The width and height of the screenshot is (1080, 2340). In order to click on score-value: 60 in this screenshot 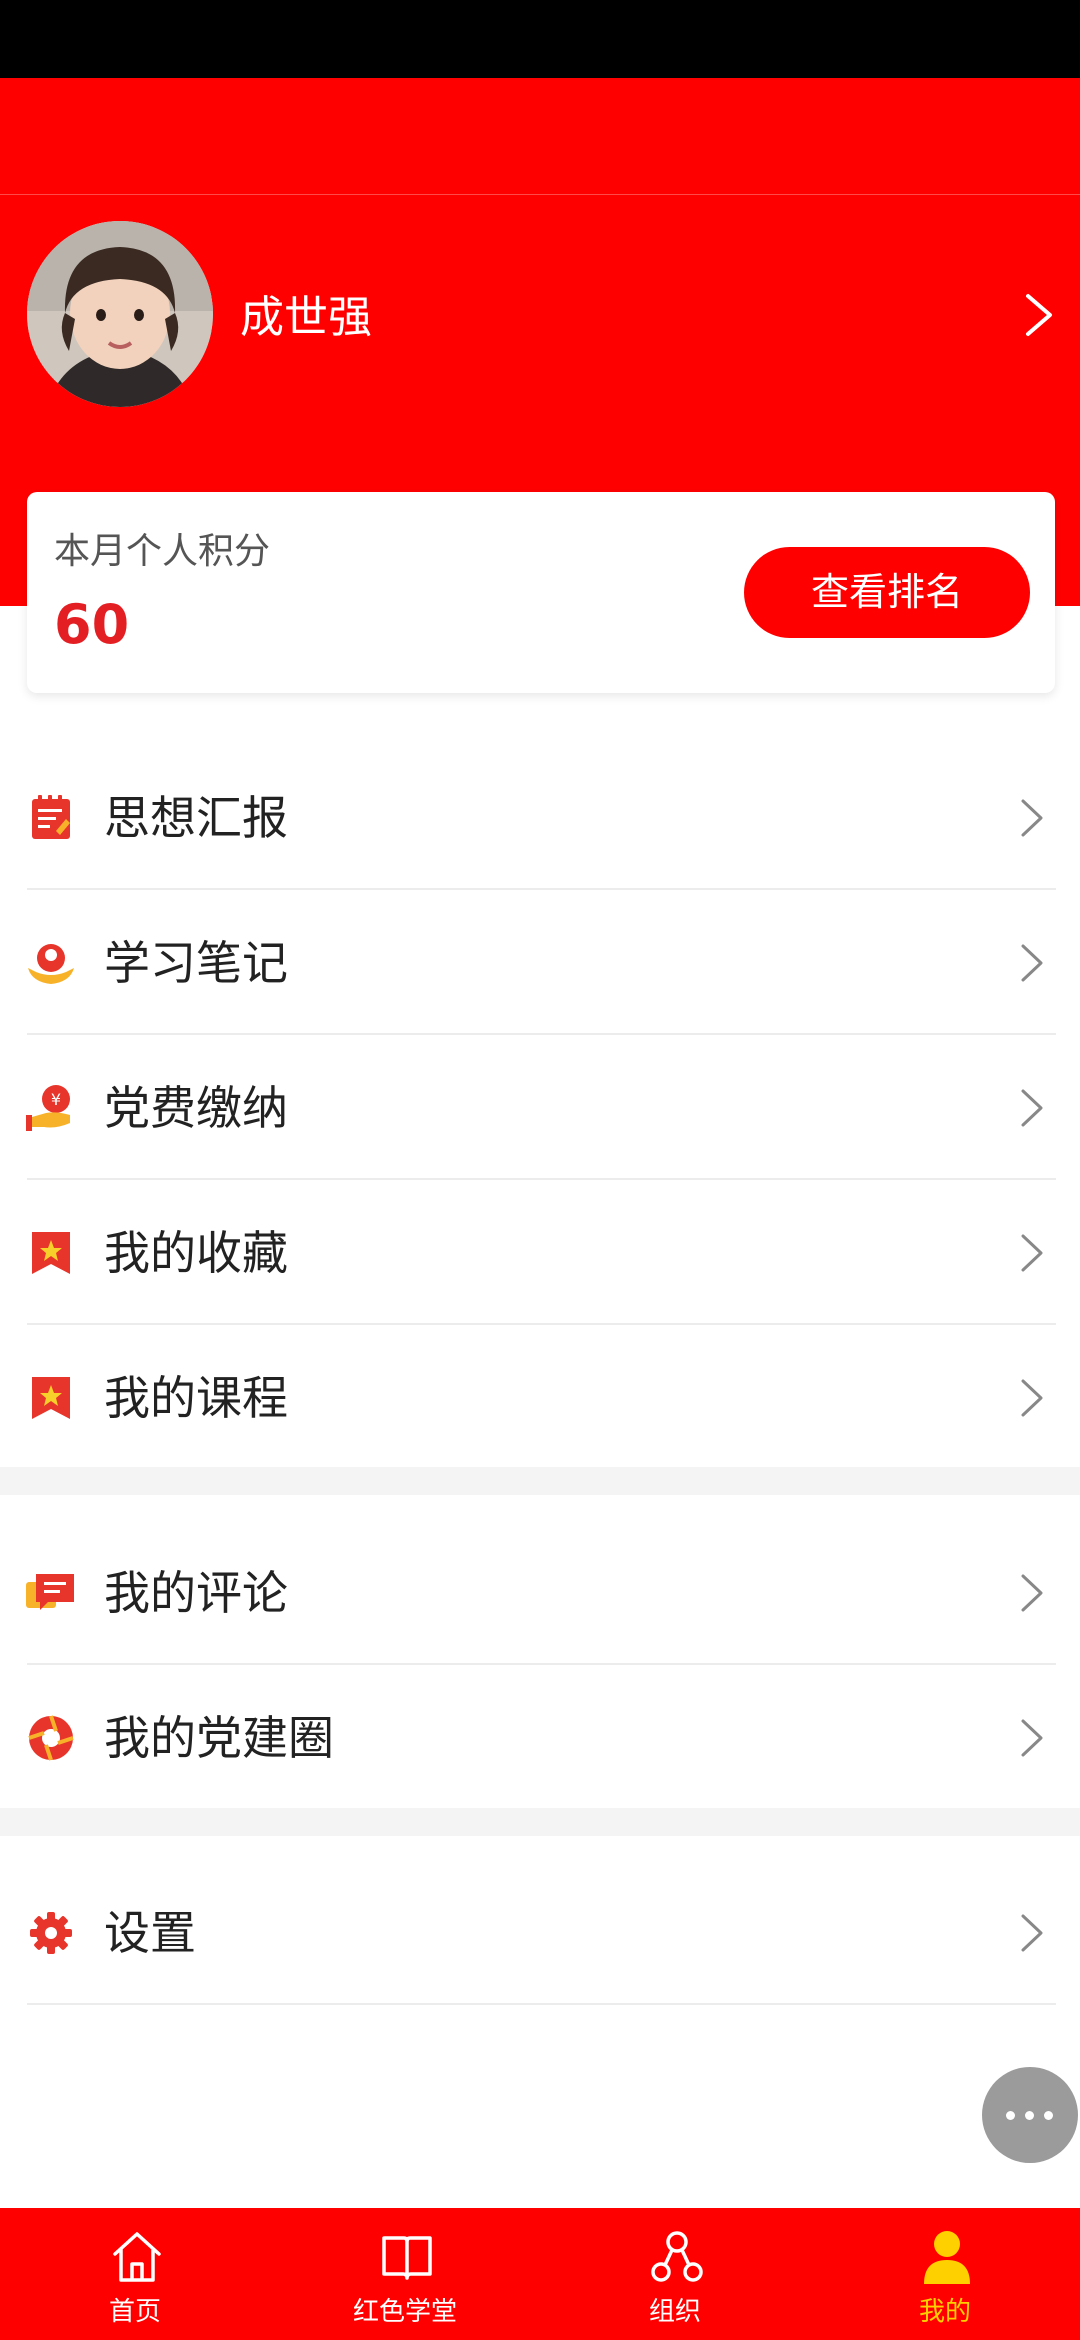, I will do `click(92, 624)`.